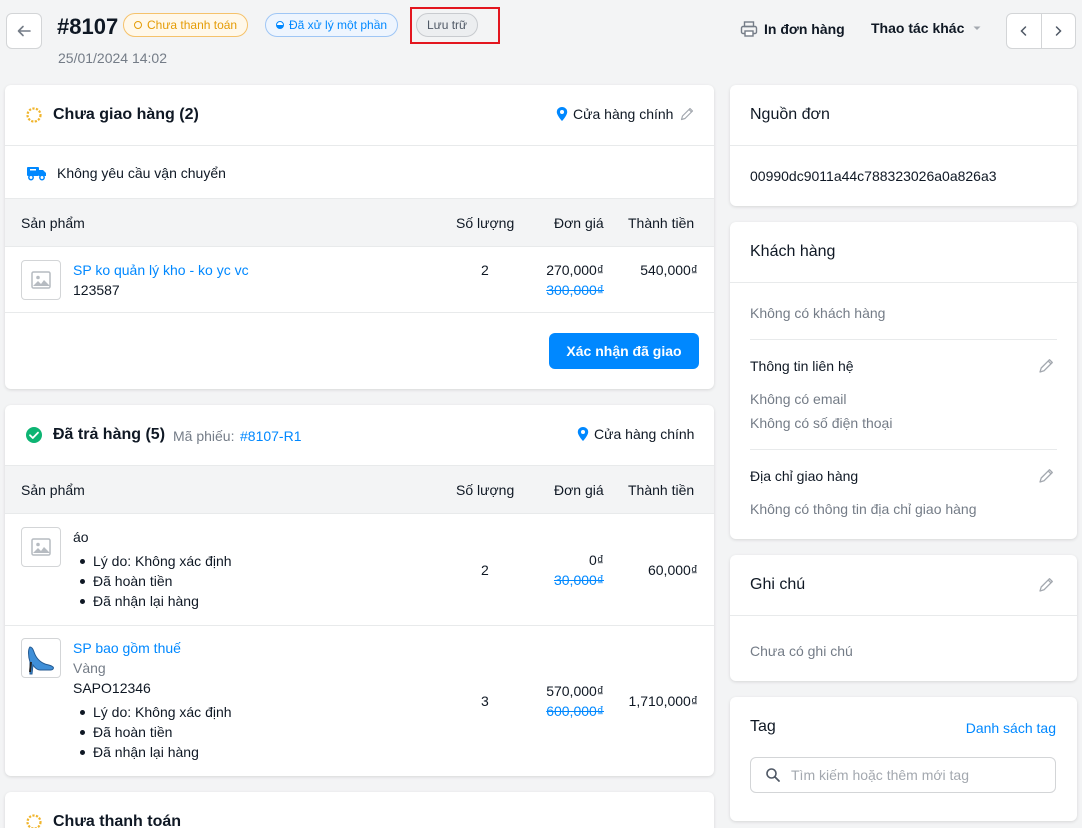  Describe the element at coordinates (873, 176) in the screenshot. I see `source-value: 00990dc9011a44c788323026a0a826a3` at that location.